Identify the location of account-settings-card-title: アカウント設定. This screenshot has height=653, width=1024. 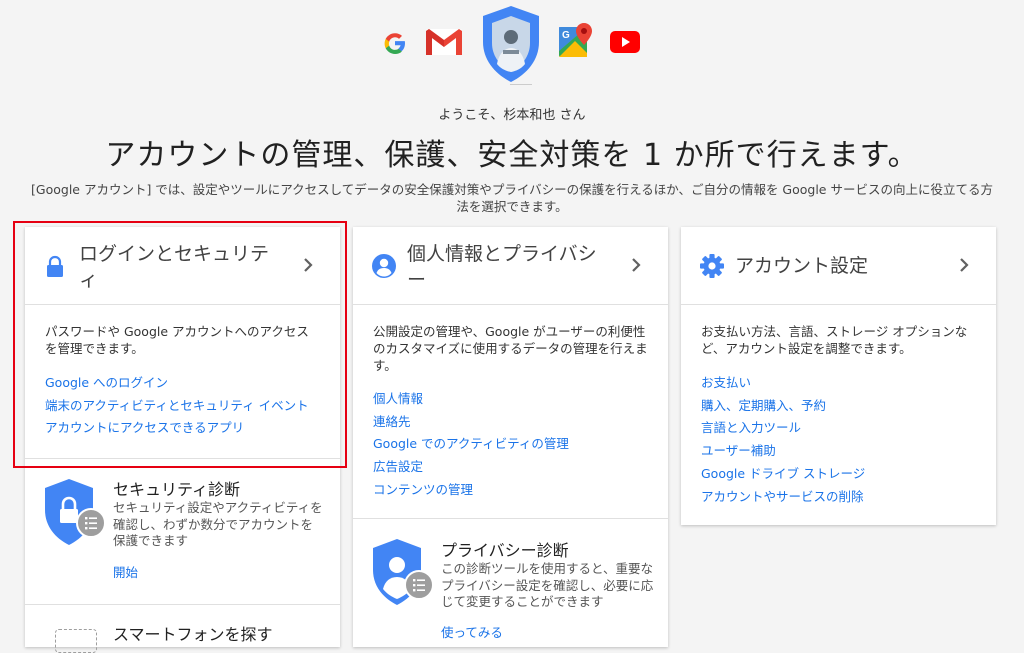
(802, 266).